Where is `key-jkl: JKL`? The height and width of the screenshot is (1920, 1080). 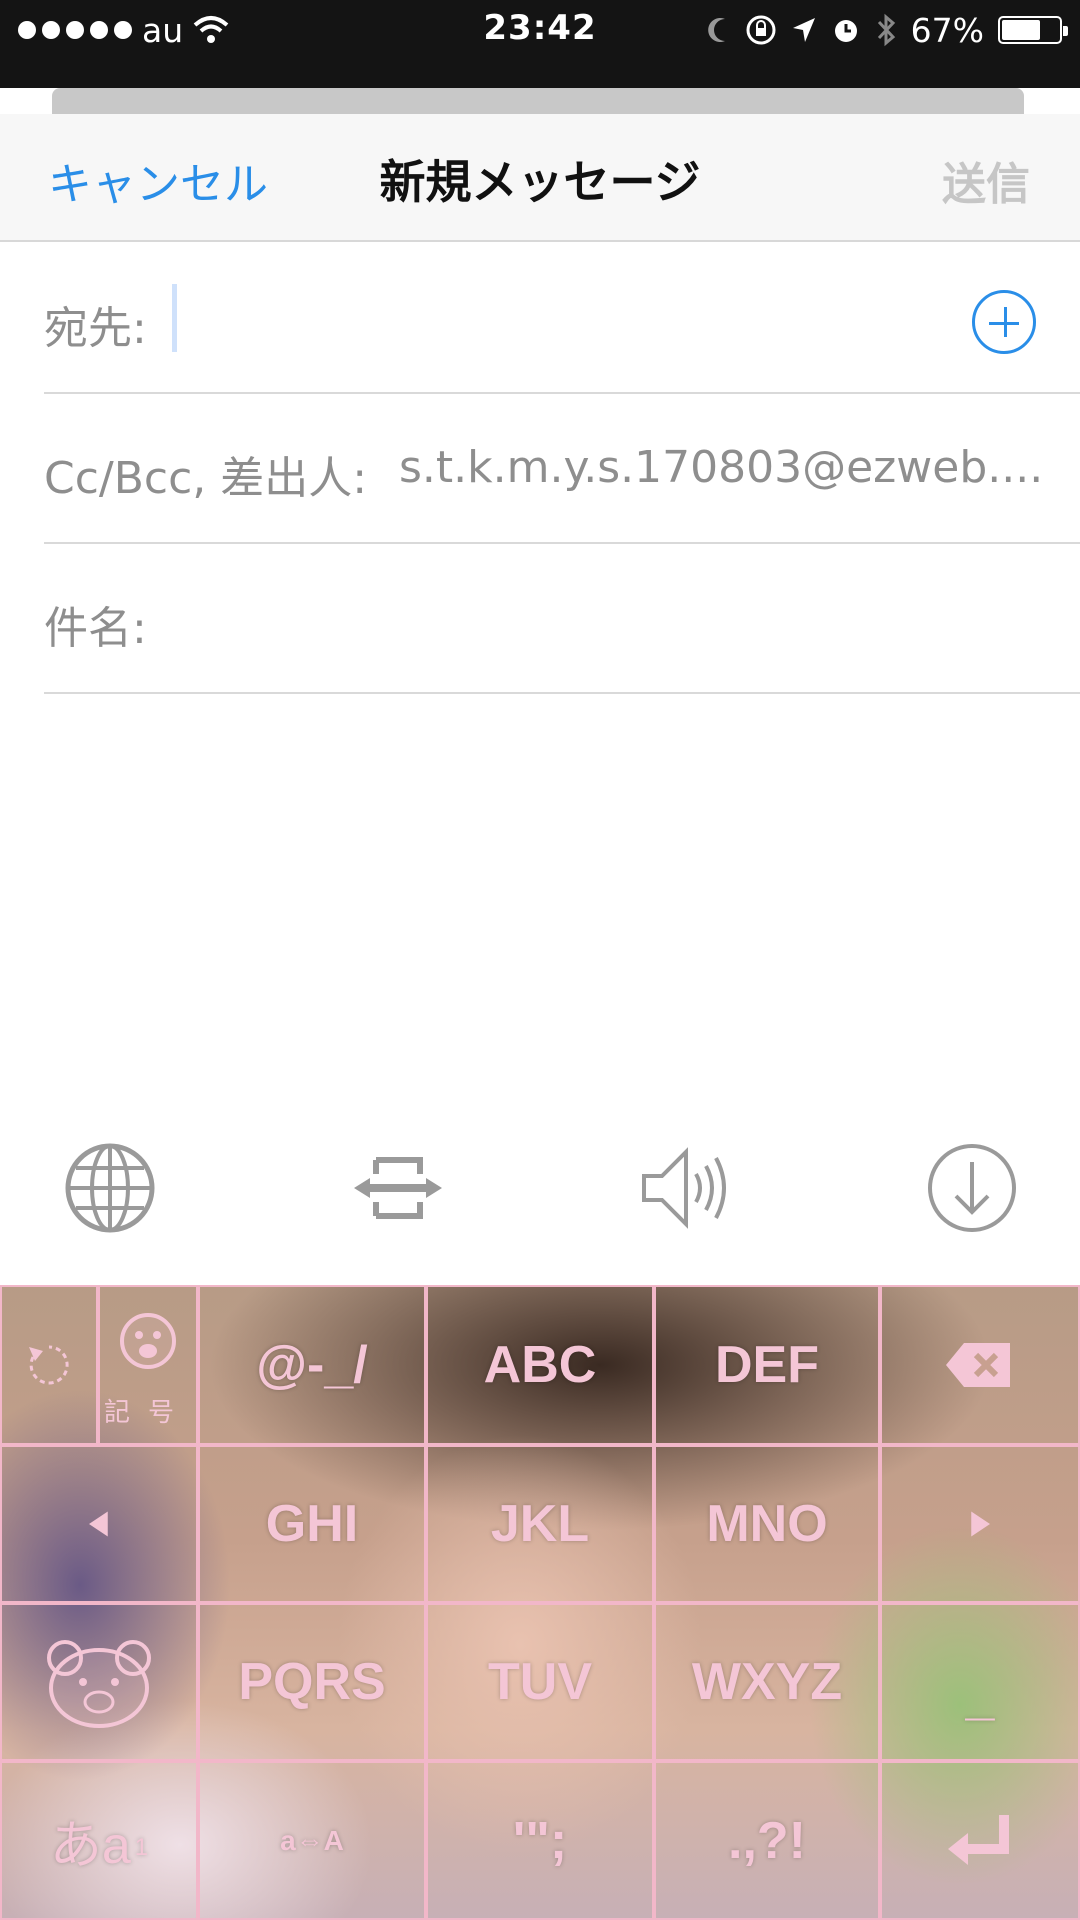
key-jkl: JKL is located at coordinates (540, 1524).